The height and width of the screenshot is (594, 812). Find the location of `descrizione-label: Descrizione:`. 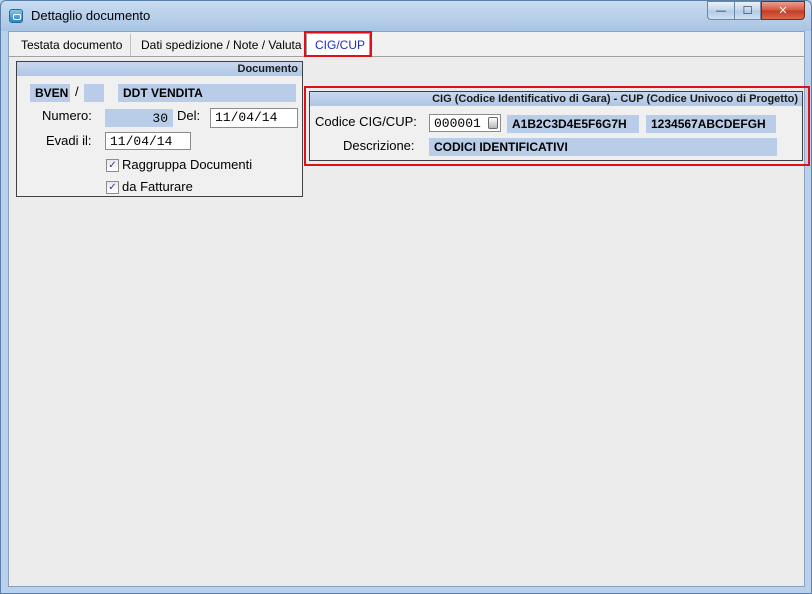

descrizione-label: Descrizione: is located at coordinates (379, 145).